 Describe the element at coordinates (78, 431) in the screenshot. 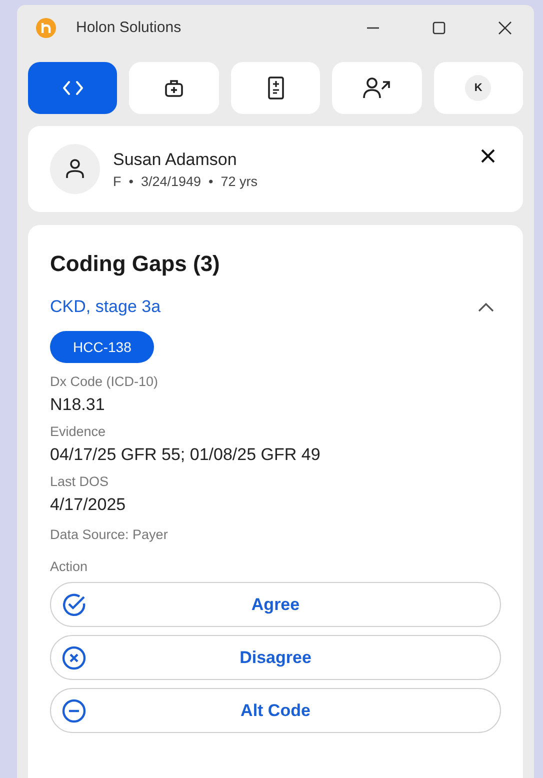

I see `field-label: Evidence` at that location.